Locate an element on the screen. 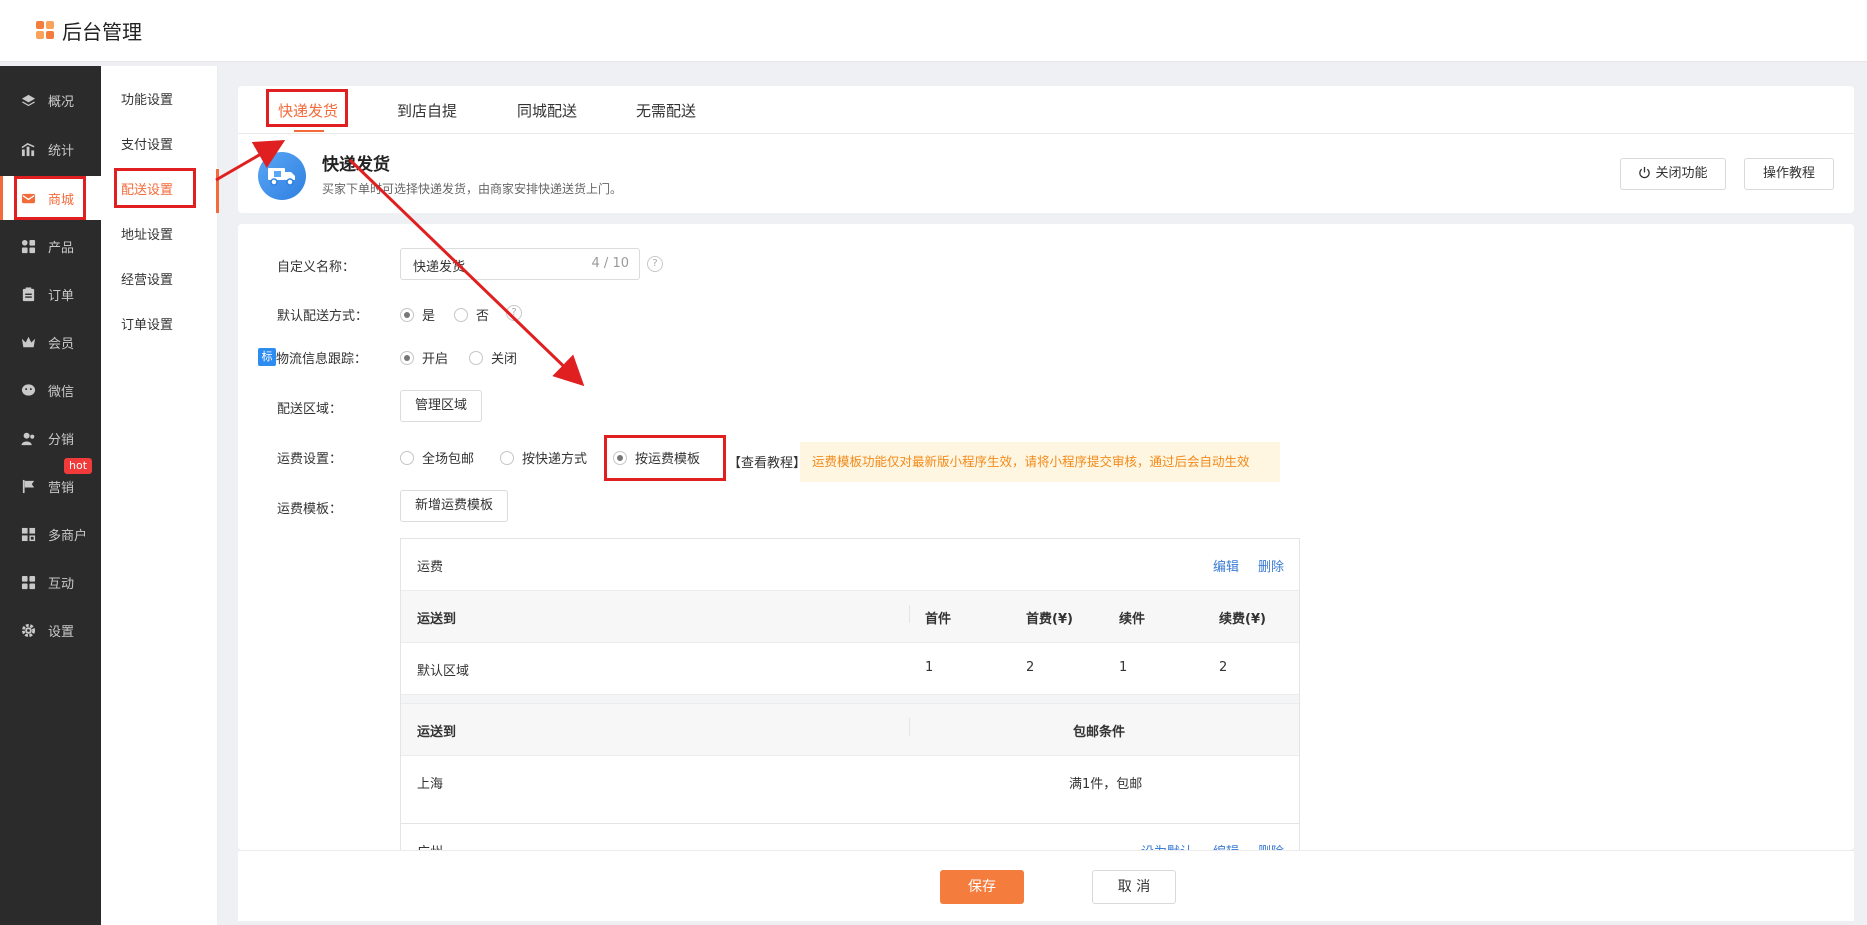 The width and height of the screenshot is (1867, 925). default-method-label: 默认配送方式： is located at coordinates (323, 316).